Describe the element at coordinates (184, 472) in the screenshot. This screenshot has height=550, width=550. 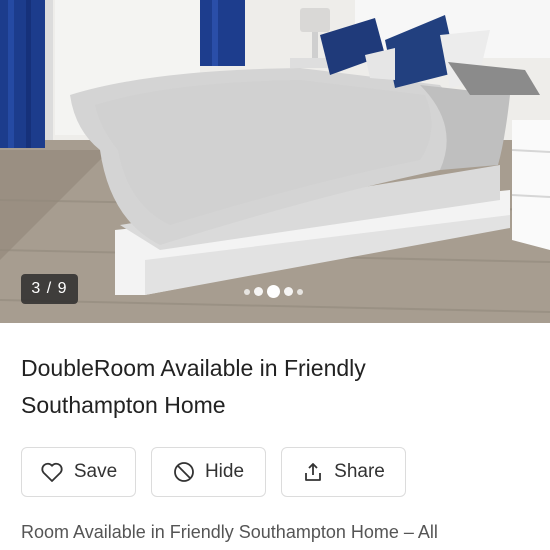
I see `block-icon` at that location.